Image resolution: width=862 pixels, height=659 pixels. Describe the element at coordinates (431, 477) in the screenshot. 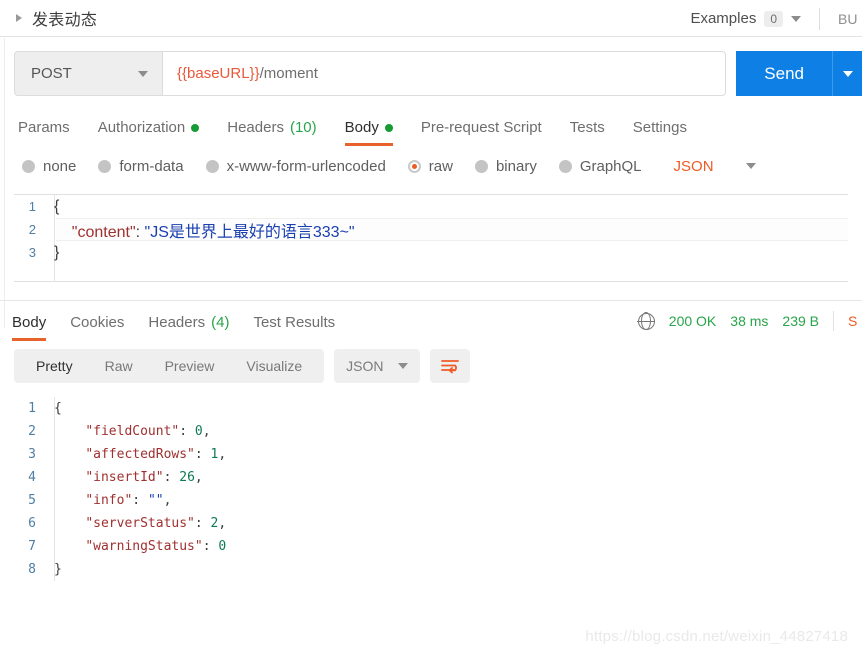

I see `code-line: 4 "insertId": 26,` at that location.